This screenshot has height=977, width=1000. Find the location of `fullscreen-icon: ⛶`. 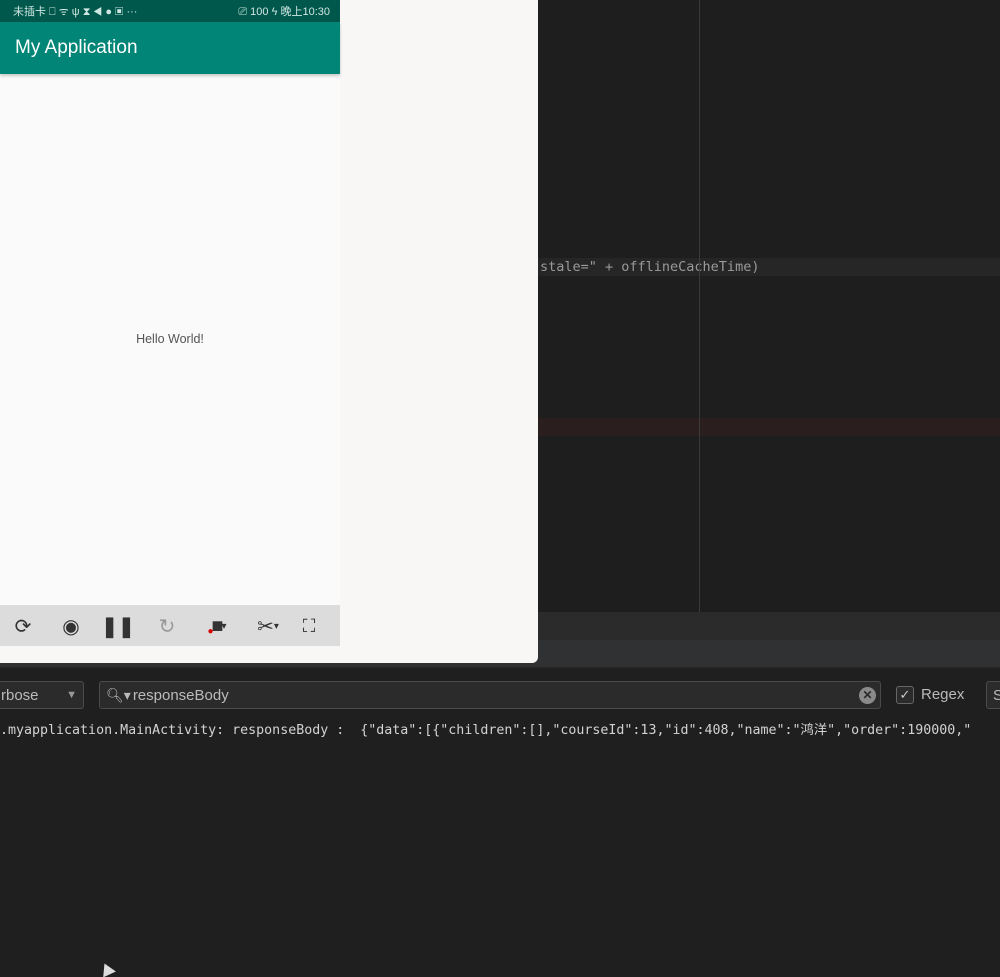

fullscreen-icon: ⛶ is located at coordinates (309, 626).